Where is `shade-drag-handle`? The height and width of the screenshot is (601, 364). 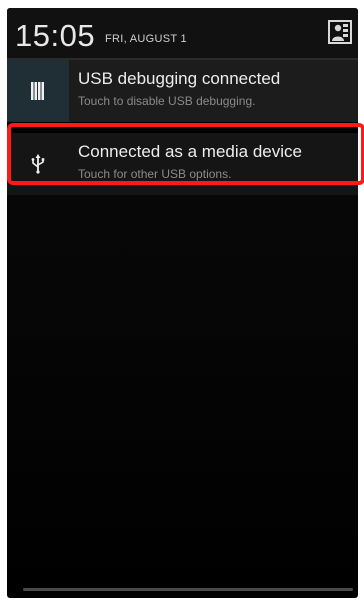 shade-drag-handle is located at coordinates (188, 589).